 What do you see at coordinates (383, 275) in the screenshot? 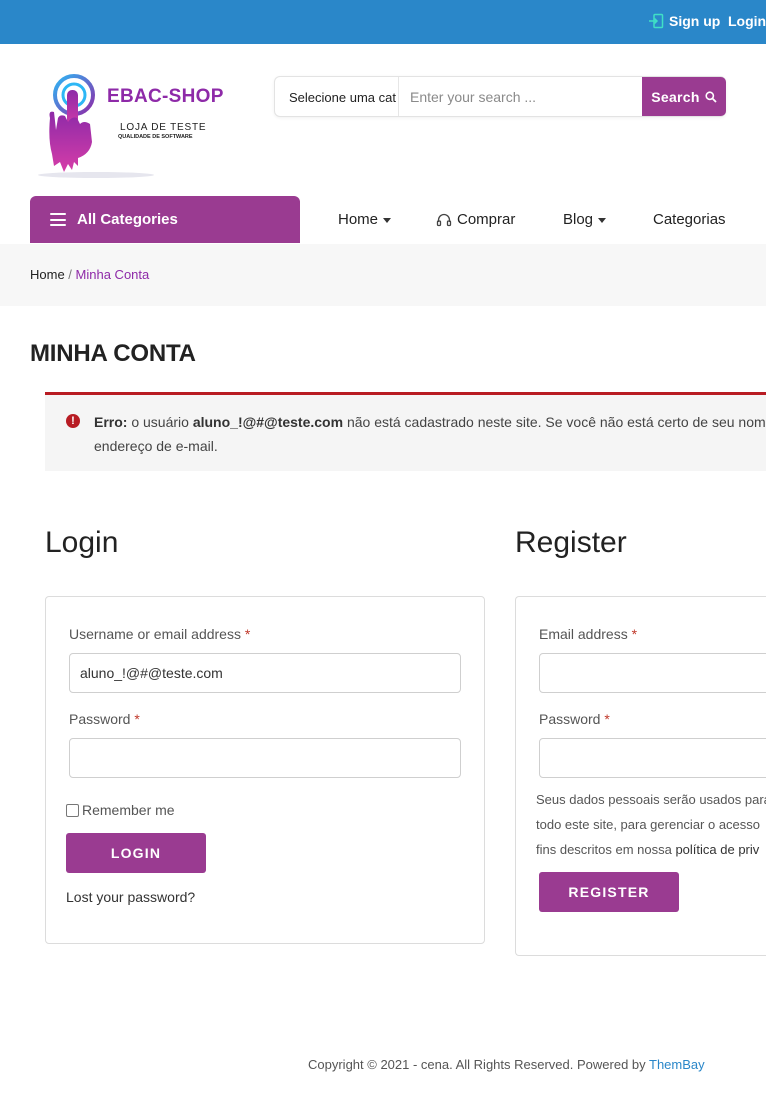
I see `breadcrumb-bar: Home / Minha Conta` at bounding box center [383, 275].